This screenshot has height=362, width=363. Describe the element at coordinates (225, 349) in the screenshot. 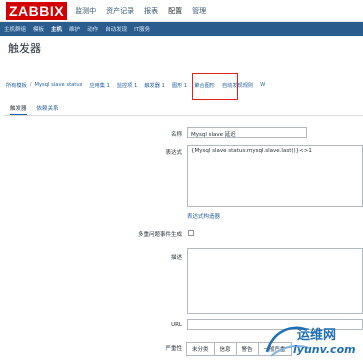

I see `severity-information: 信息` at that location.